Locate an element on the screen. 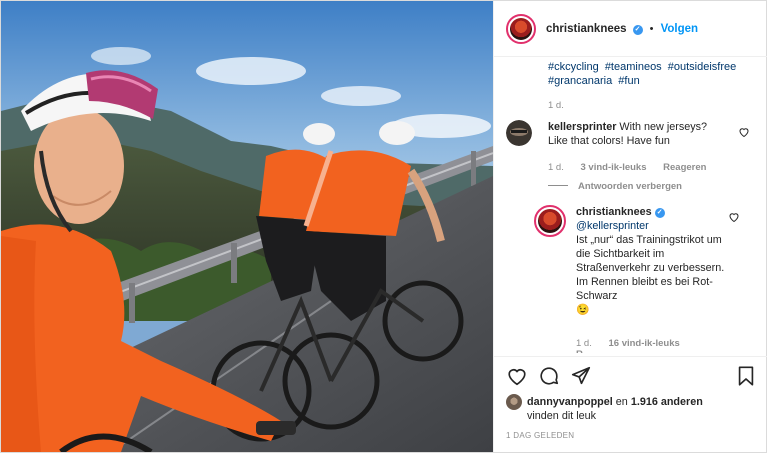 Image resolution: width=767 pixels, height=453 pixels. post-header: christianknees ✓ • Volgen is located at coordinates (630, 29).